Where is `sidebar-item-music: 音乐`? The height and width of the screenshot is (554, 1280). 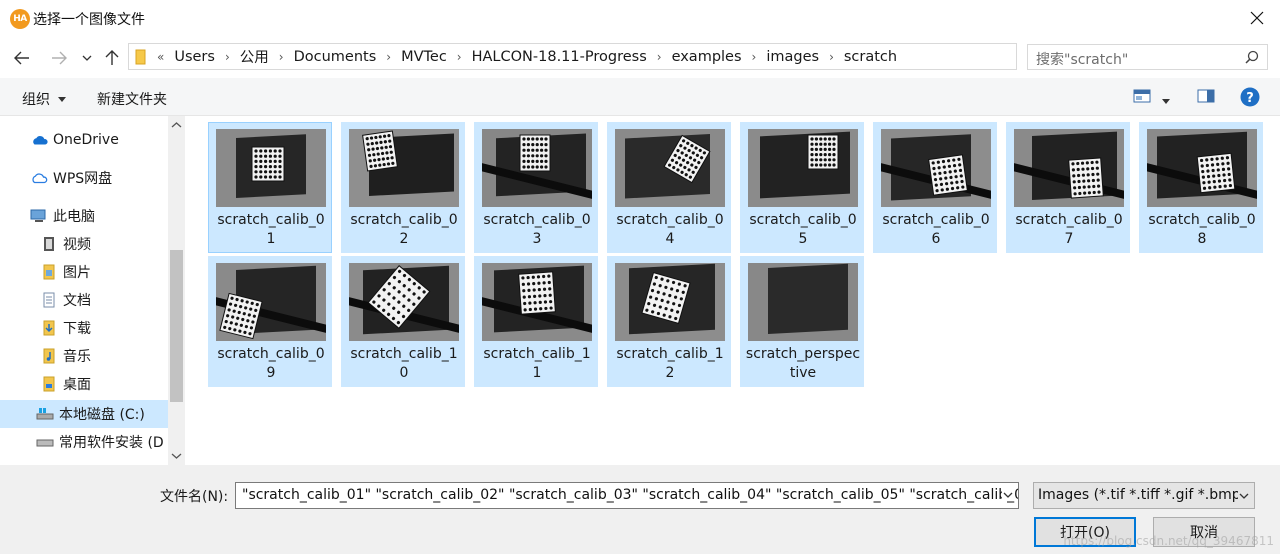
sidebar-item-music: 音乐 is located at coordinates (84, 356).